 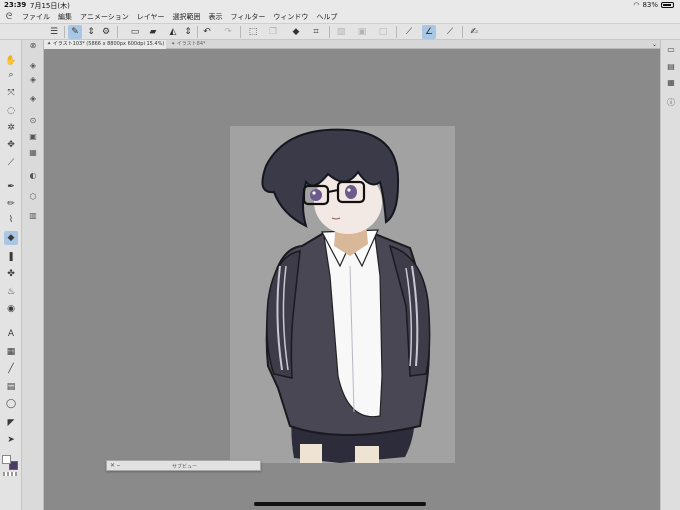 What do you see at coordinates (33, 153) in the screenshot?
I see `subtool-snap-icon: ▦` at bounding box center [33, 153].